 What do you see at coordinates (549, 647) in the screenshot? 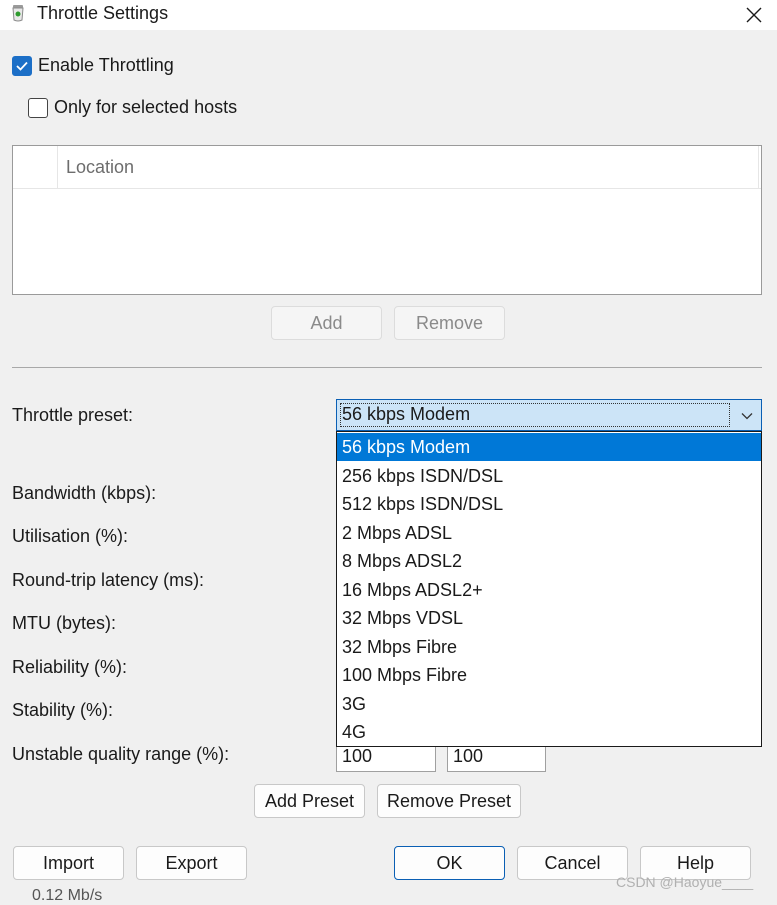
I see `preset-option: 32 Mbps Fibre` at bounding box center [549, 647].